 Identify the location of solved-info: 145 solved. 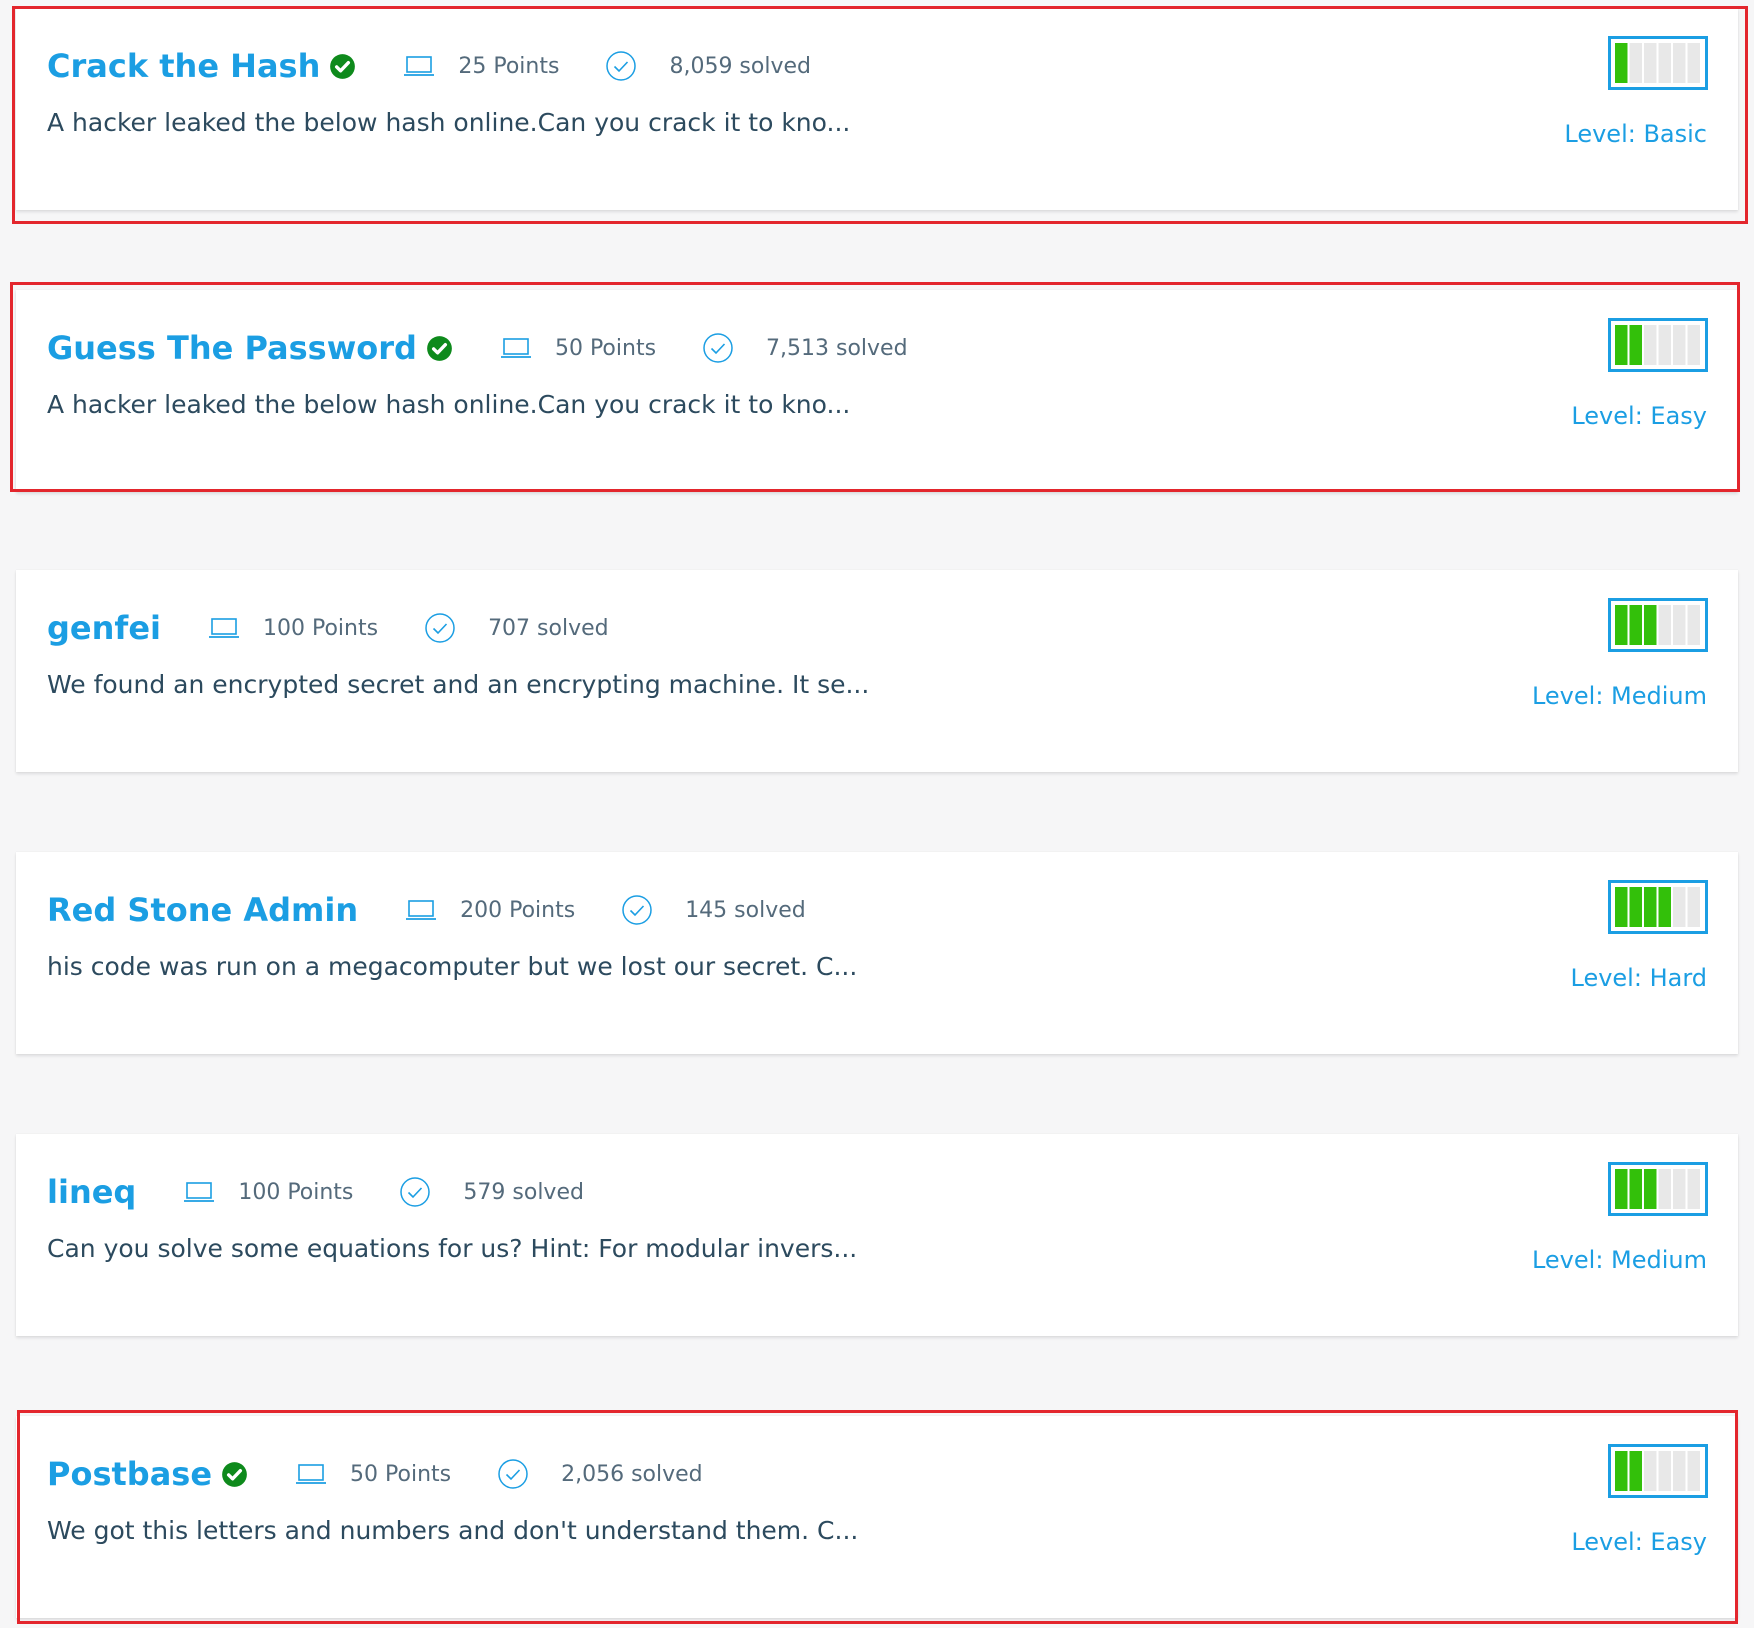
(713, 910).